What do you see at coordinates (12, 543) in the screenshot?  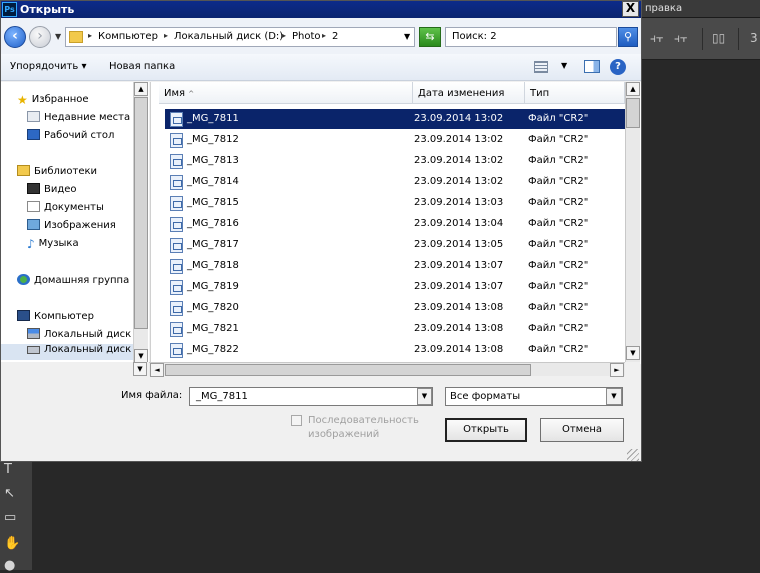 I see `hand-tool-icon: ✋` at bounding box center [12, 543].